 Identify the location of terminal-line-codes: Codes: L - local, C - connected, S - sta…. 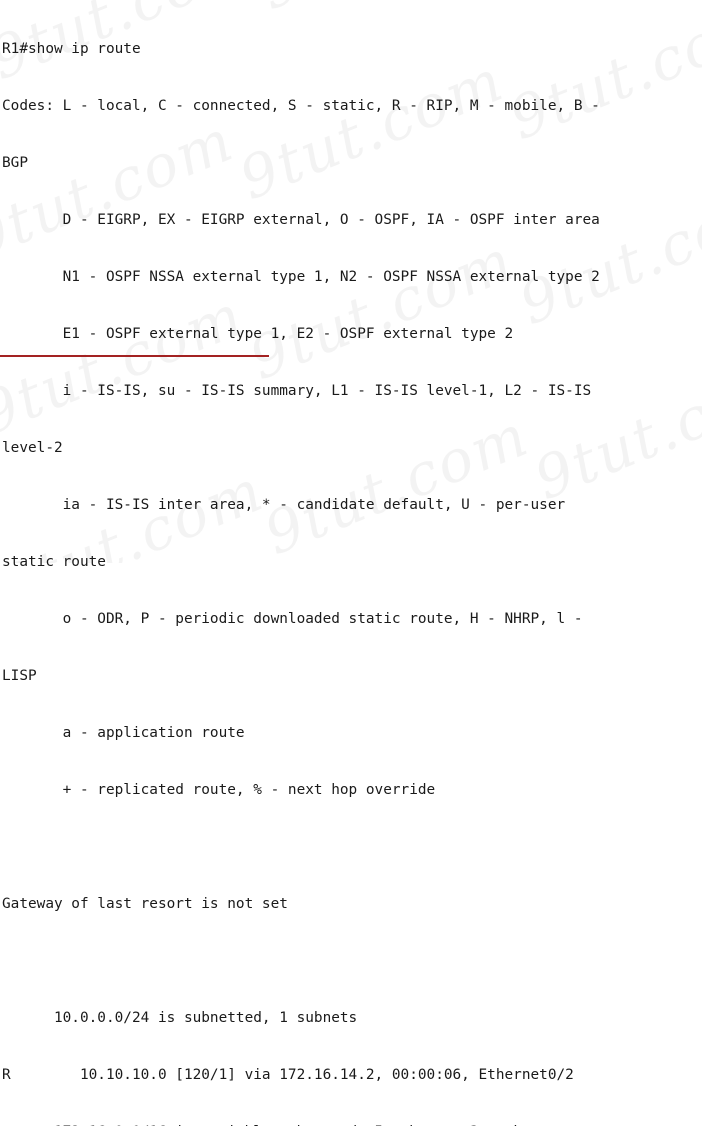
(301, 106).